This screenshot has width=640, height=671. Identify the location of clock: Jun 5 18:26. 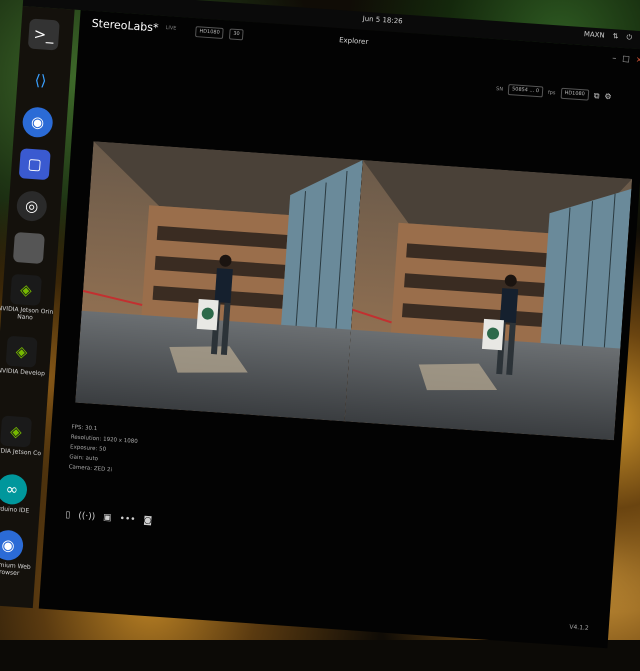
(382, 20).